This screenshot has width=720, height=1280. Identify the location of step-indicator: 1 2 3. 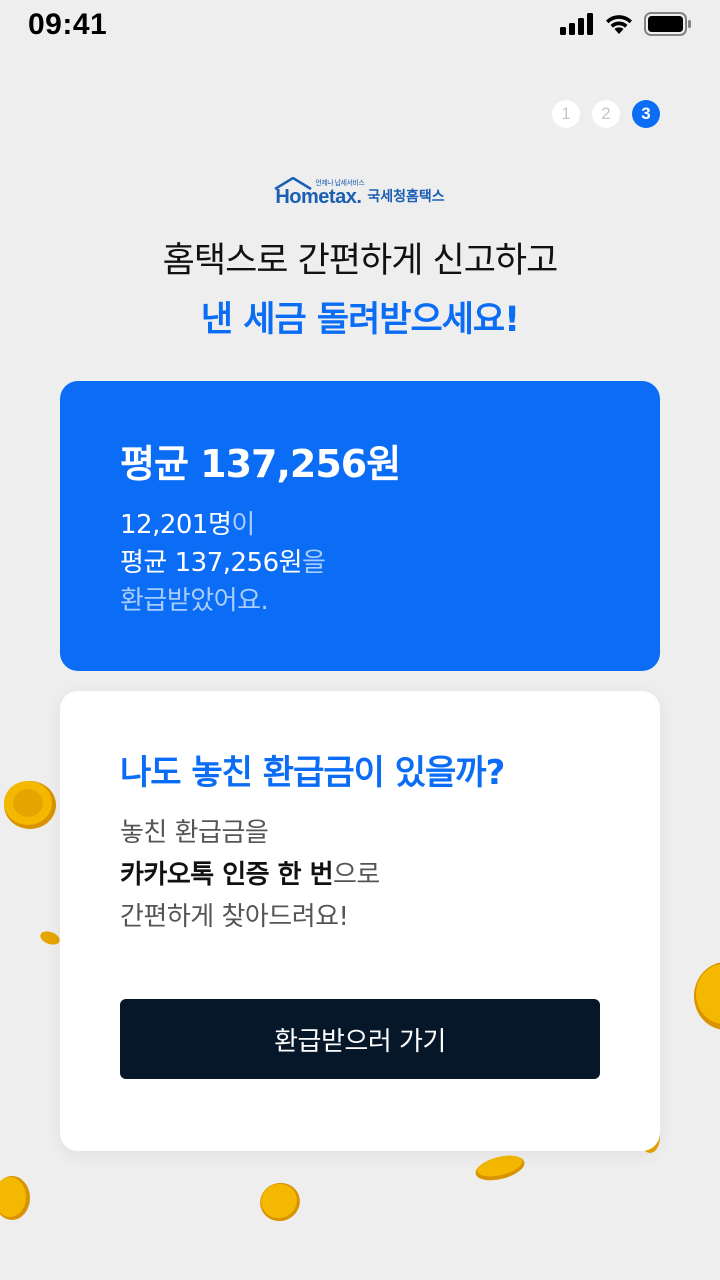
(606, 114).